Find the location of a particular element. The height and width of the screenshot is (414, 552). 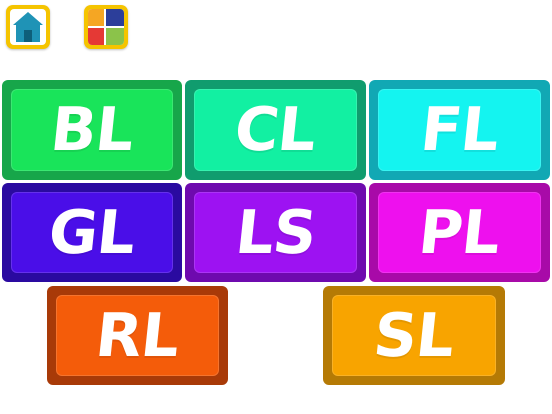

tile-label: FL is located at coordinates (459, 130).